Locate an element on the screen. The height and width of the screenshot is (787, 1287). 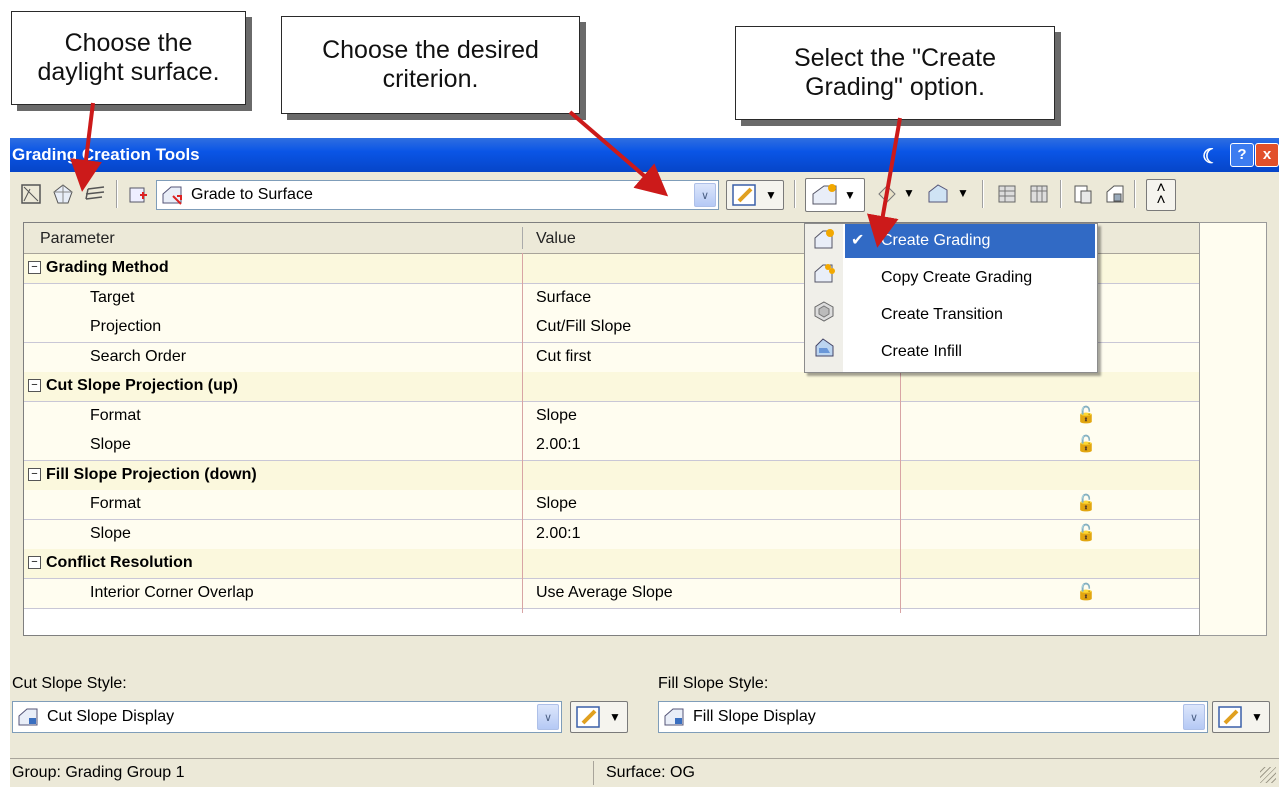
arrow-criterion is located at coordinates (618, 153).